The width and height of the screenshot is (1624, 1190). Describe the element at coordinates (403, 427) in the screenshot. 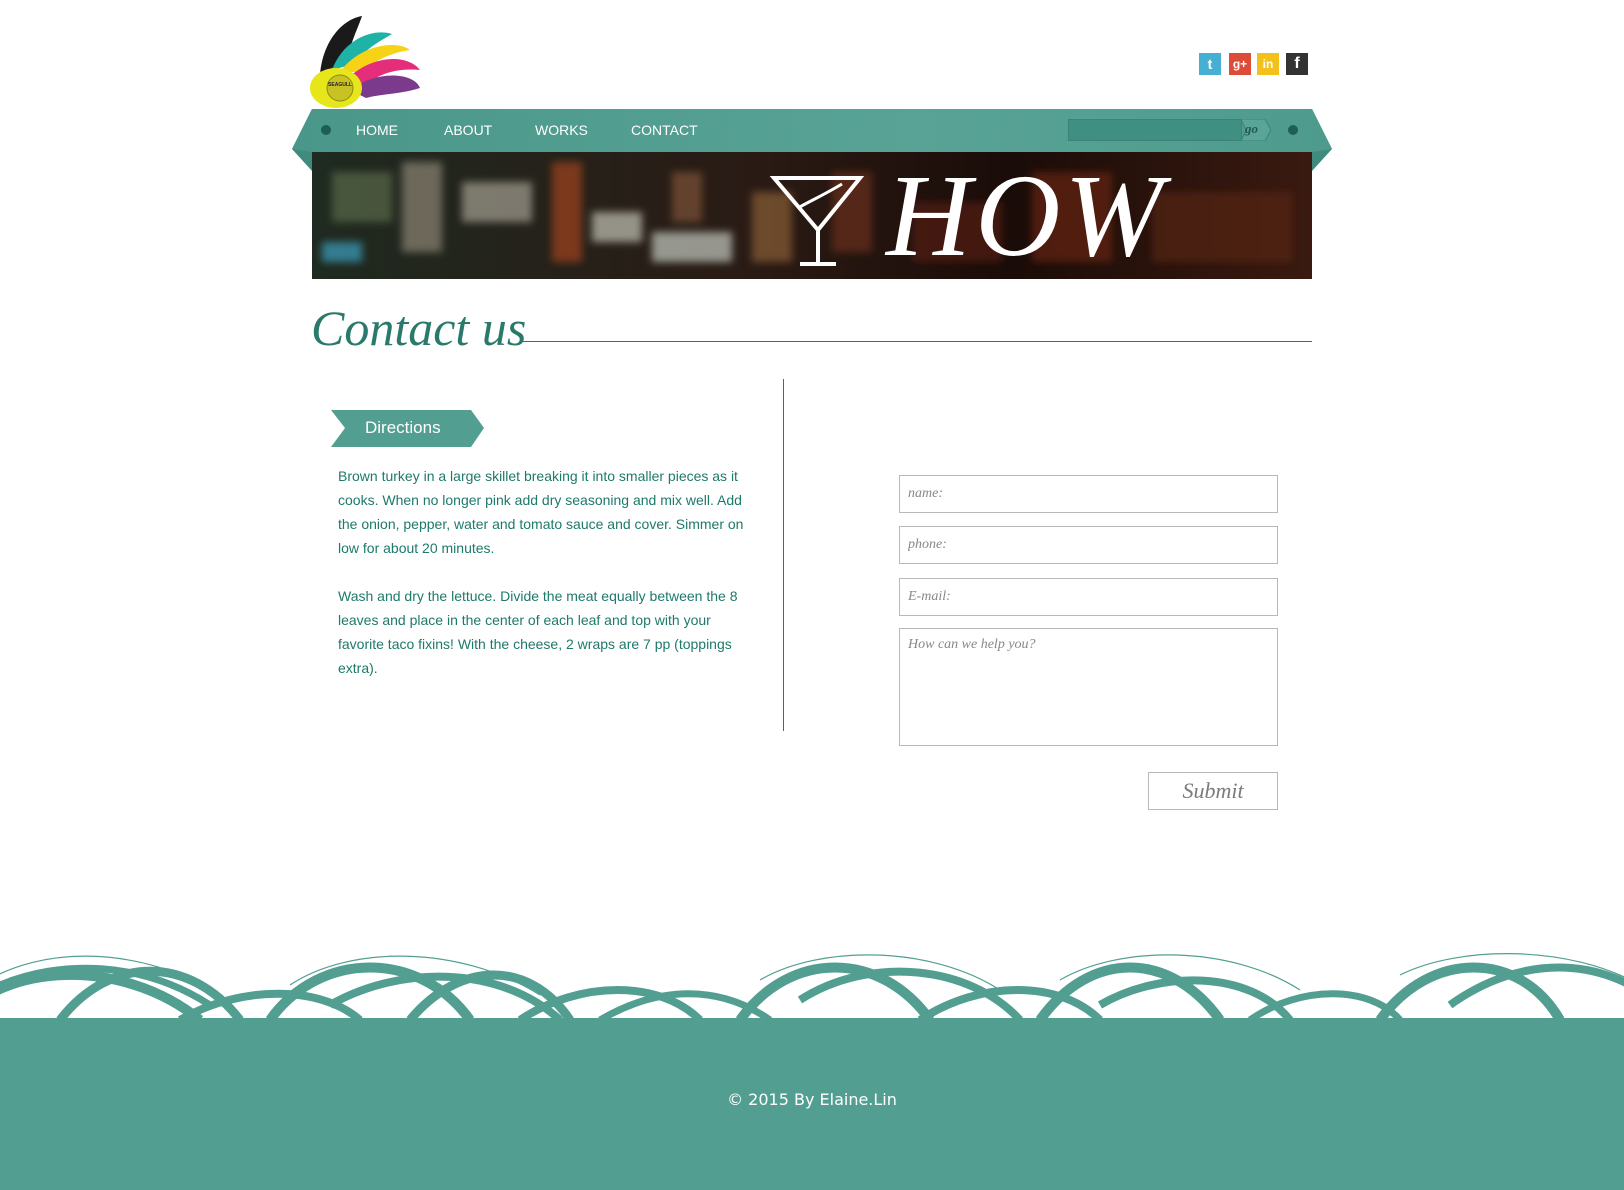

I see `directions-label: Directions` at that location.